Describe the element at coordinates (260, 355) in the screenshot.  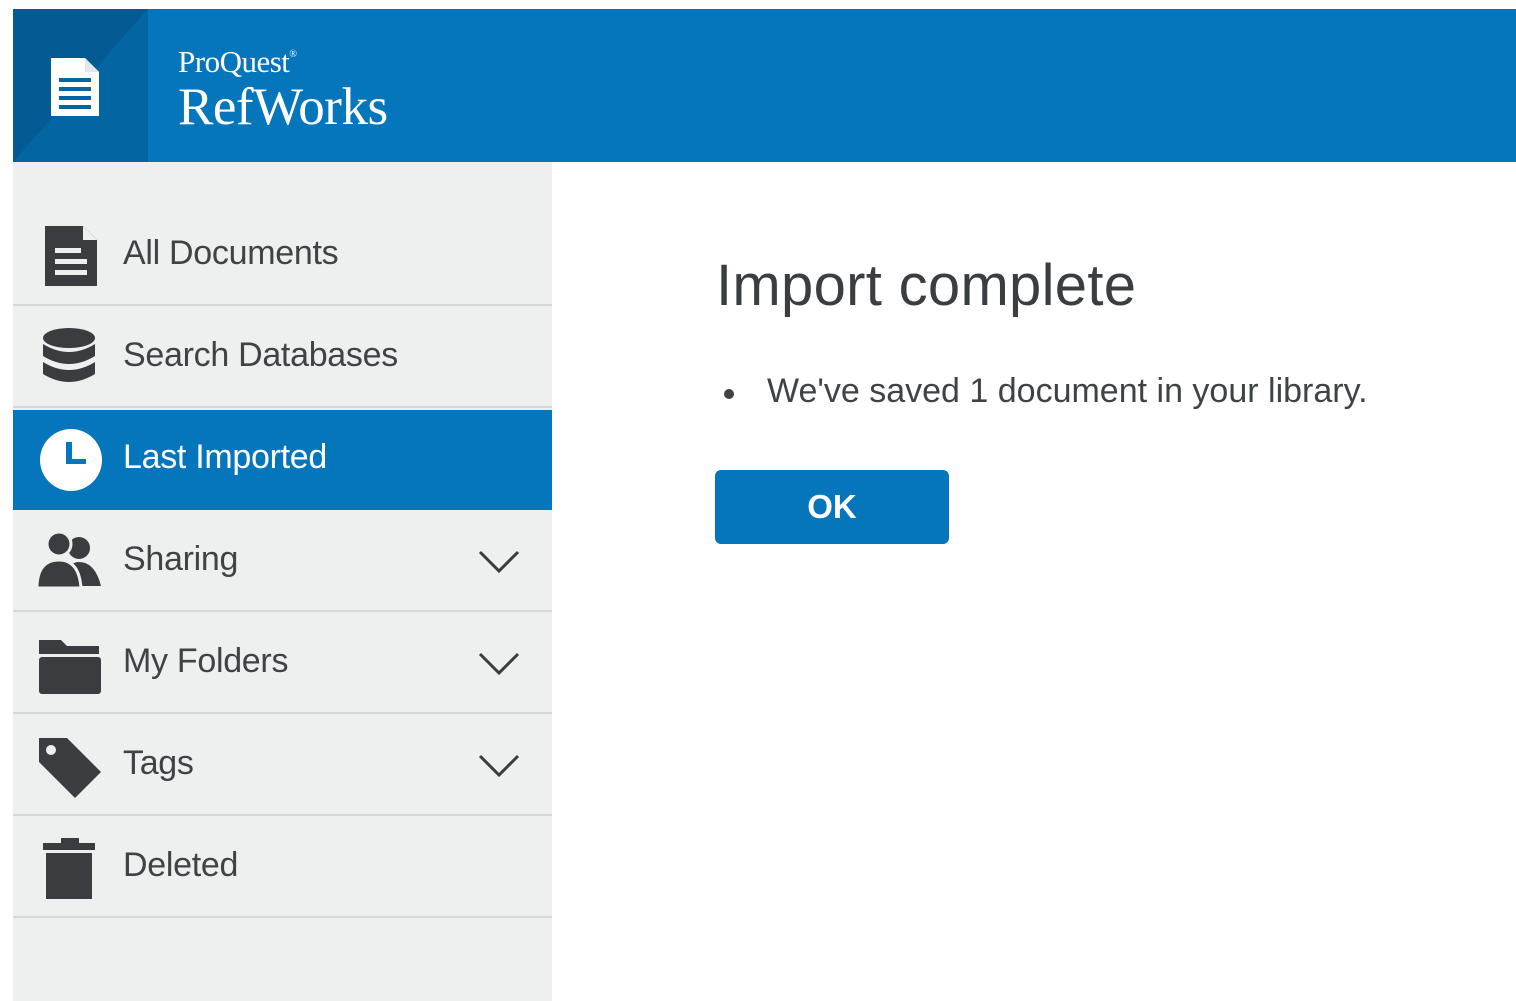
I see `sidebar-item-label: Search Databases` at that location.